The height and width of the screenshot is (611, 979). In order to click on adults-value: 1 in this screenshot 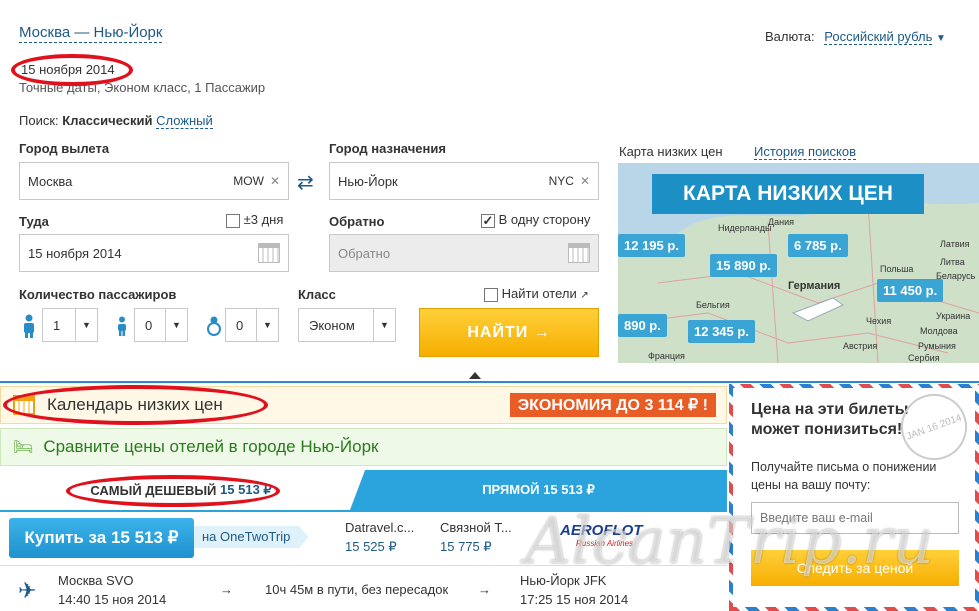, I will do `click(57, 325)`.